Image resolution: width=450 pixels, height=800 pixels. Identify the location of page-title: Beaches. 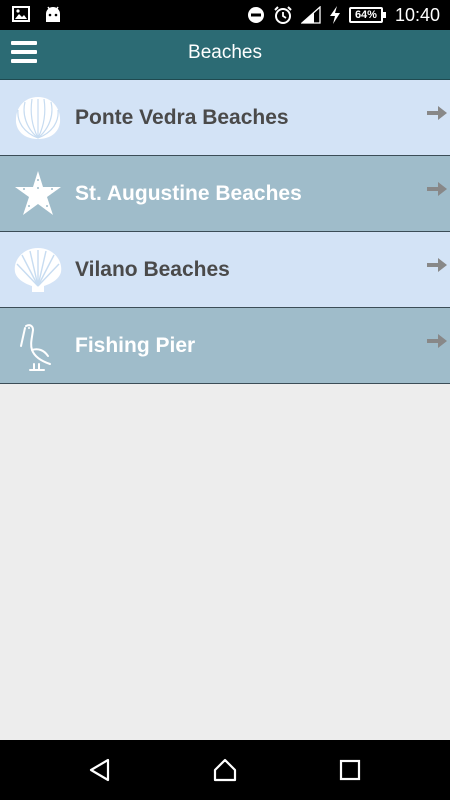
(225, 52).